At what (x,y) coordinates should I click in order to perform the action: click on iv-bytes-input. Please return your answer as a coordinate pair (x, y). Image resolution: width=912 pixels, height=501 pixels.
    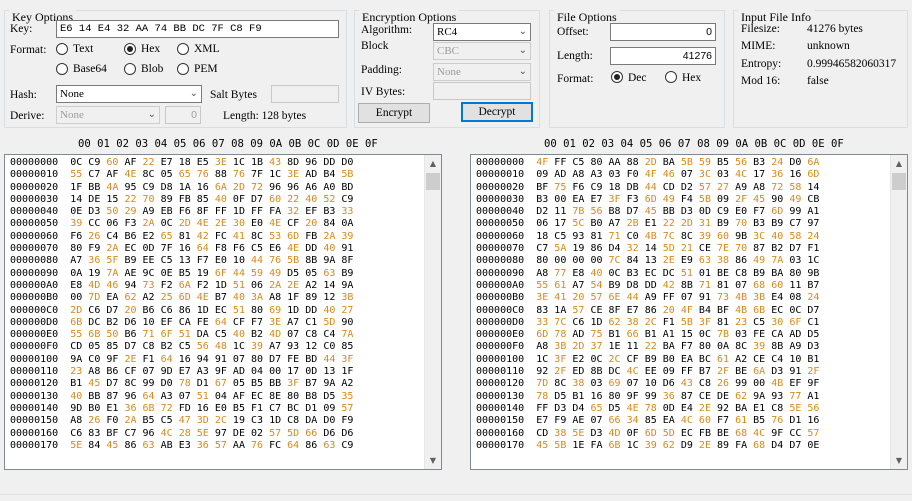
    Looking at the image, I should click on (482, 91).